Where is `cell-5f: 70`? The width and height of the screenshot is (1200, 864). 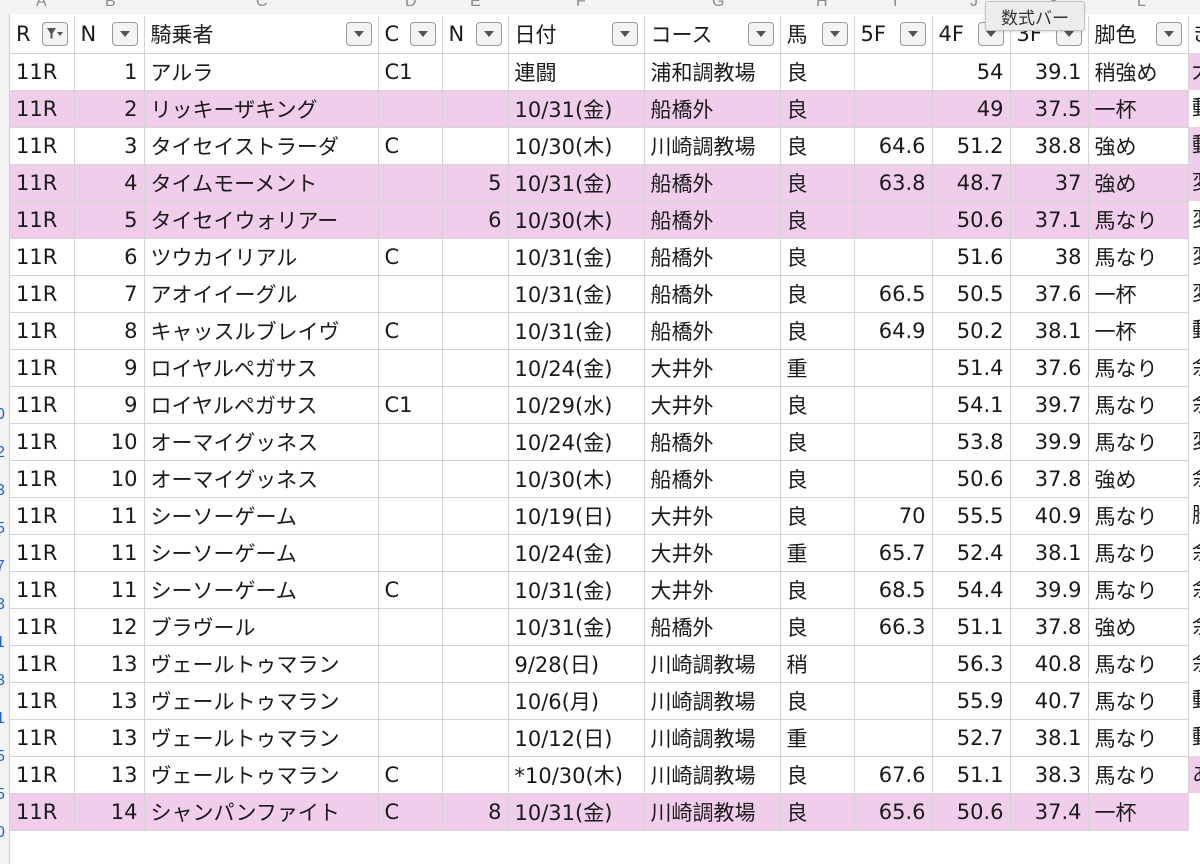
cell-5f: 70 is located at coordinates (893, 516).